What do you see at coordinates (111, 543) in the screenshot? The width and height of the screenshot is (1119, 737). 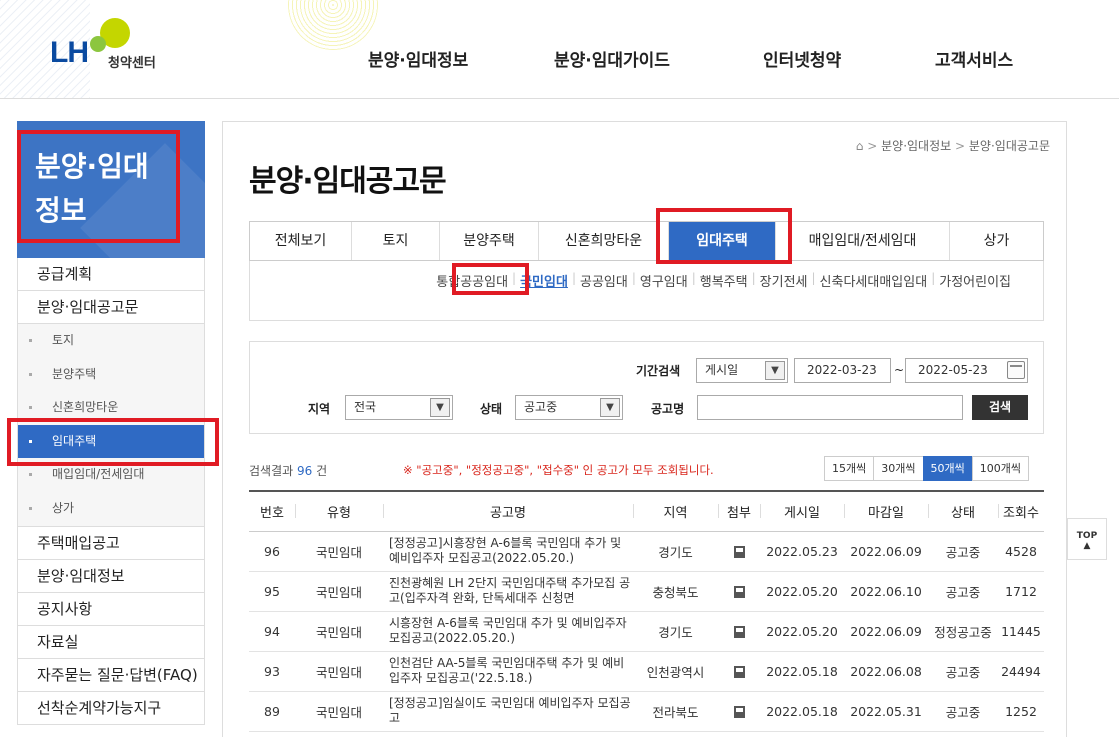 I see `lnb-item-housing-purchase: 주택매입공고` at bounding box center [111, 543].